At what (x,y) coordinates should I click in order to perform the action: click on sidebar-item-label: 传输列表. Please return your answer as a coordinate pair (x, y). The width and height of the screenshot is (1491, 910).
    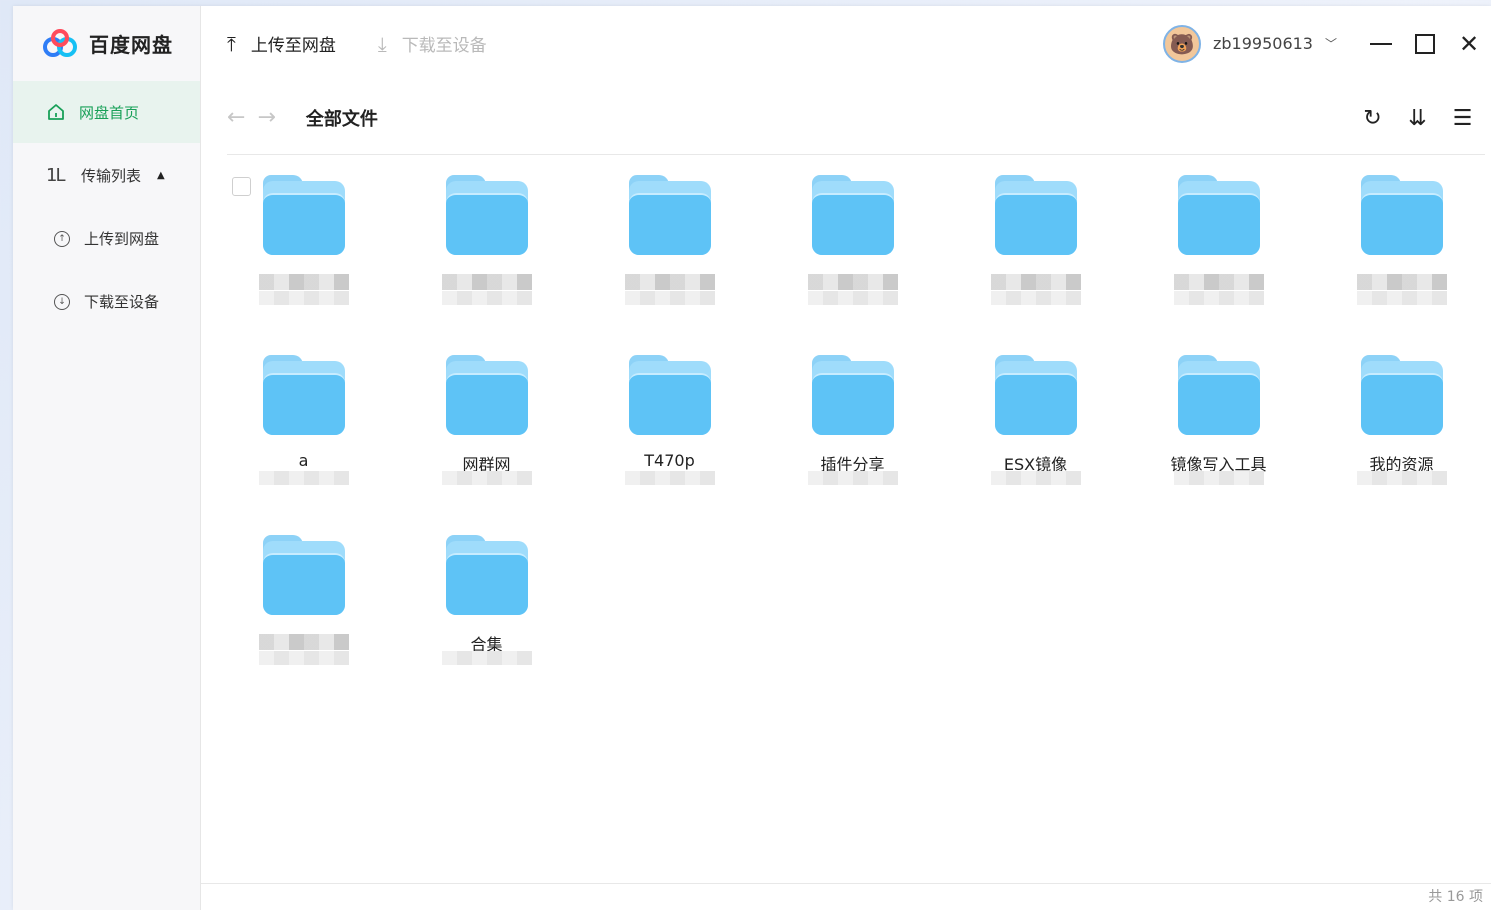
    Looking at the image, I should click on (111, 175).